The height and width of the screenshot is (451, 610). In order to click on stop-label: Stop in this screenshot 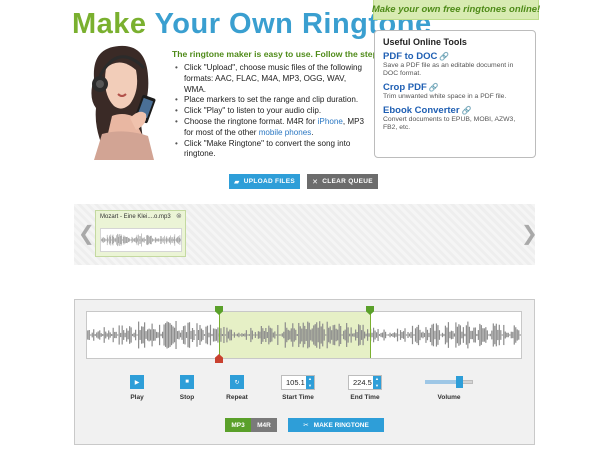, I will do `click(187, 397)`.